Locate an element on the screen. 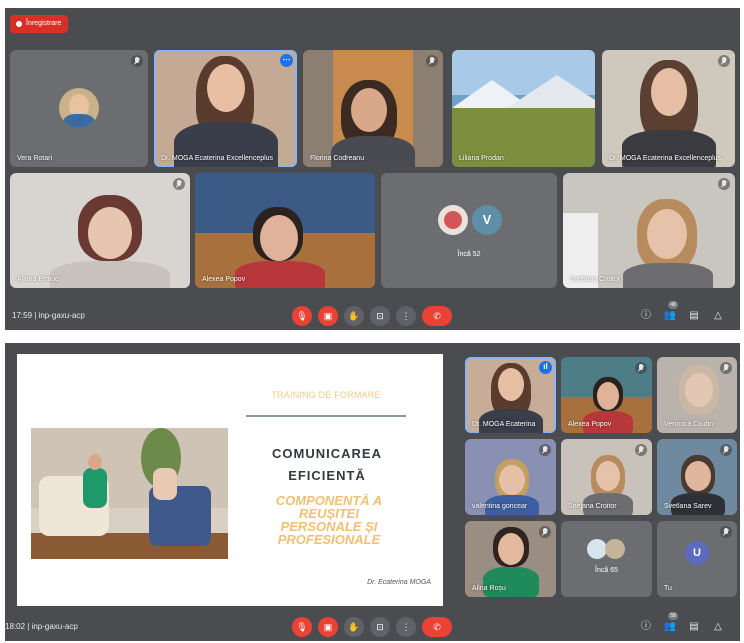 The width and height of the screenshot is (744, 643). participant-name: Florina Codreanu is located at coordinates (337, 158).